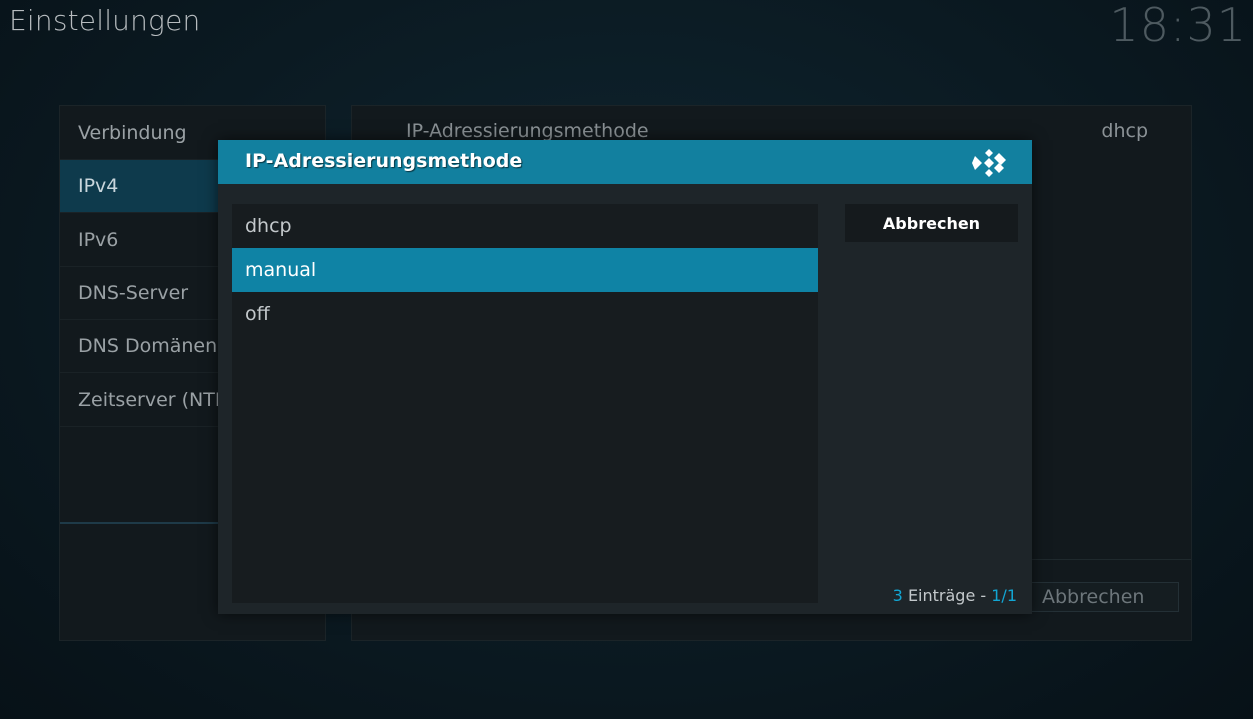 Image resolution: width=1253 pixels, height=719 pixels. Describe the element at coordinates (525, 314) in the screenshot. I see `option-off: off` at that location.